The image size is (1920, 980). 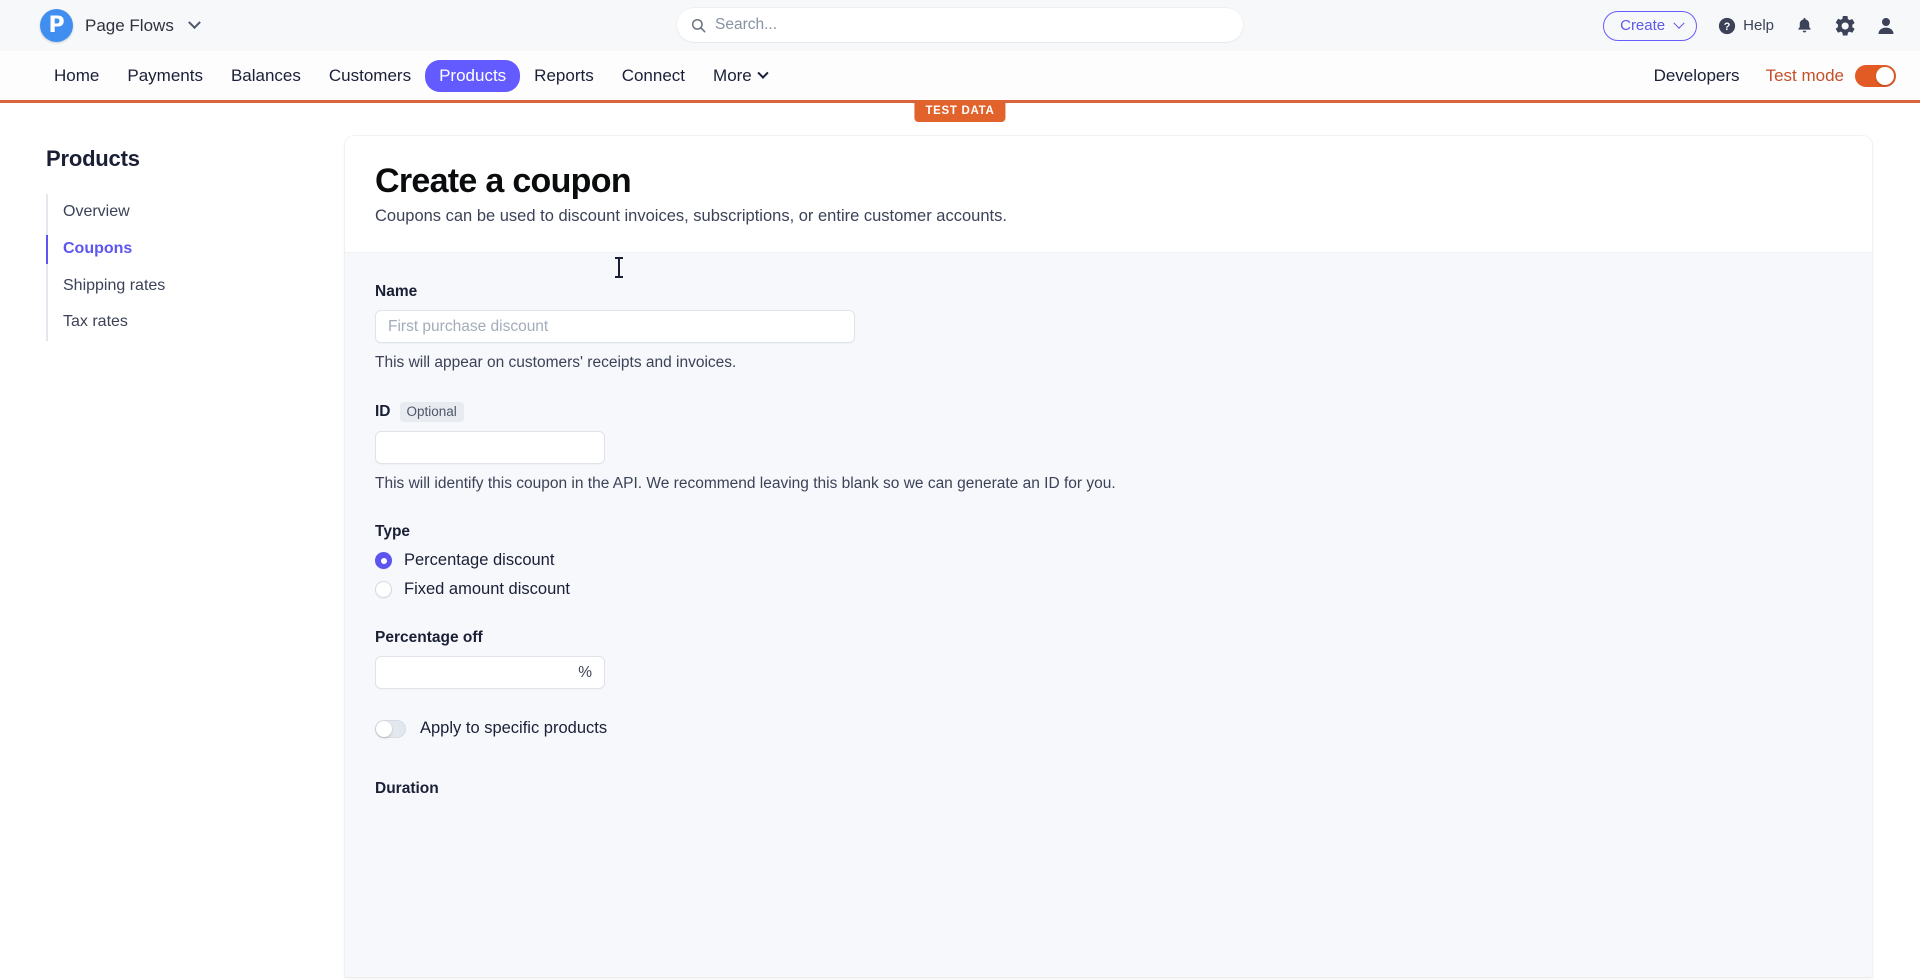 I want to click on test-mode-switch: Test mode, so click(x=1830, y=75).